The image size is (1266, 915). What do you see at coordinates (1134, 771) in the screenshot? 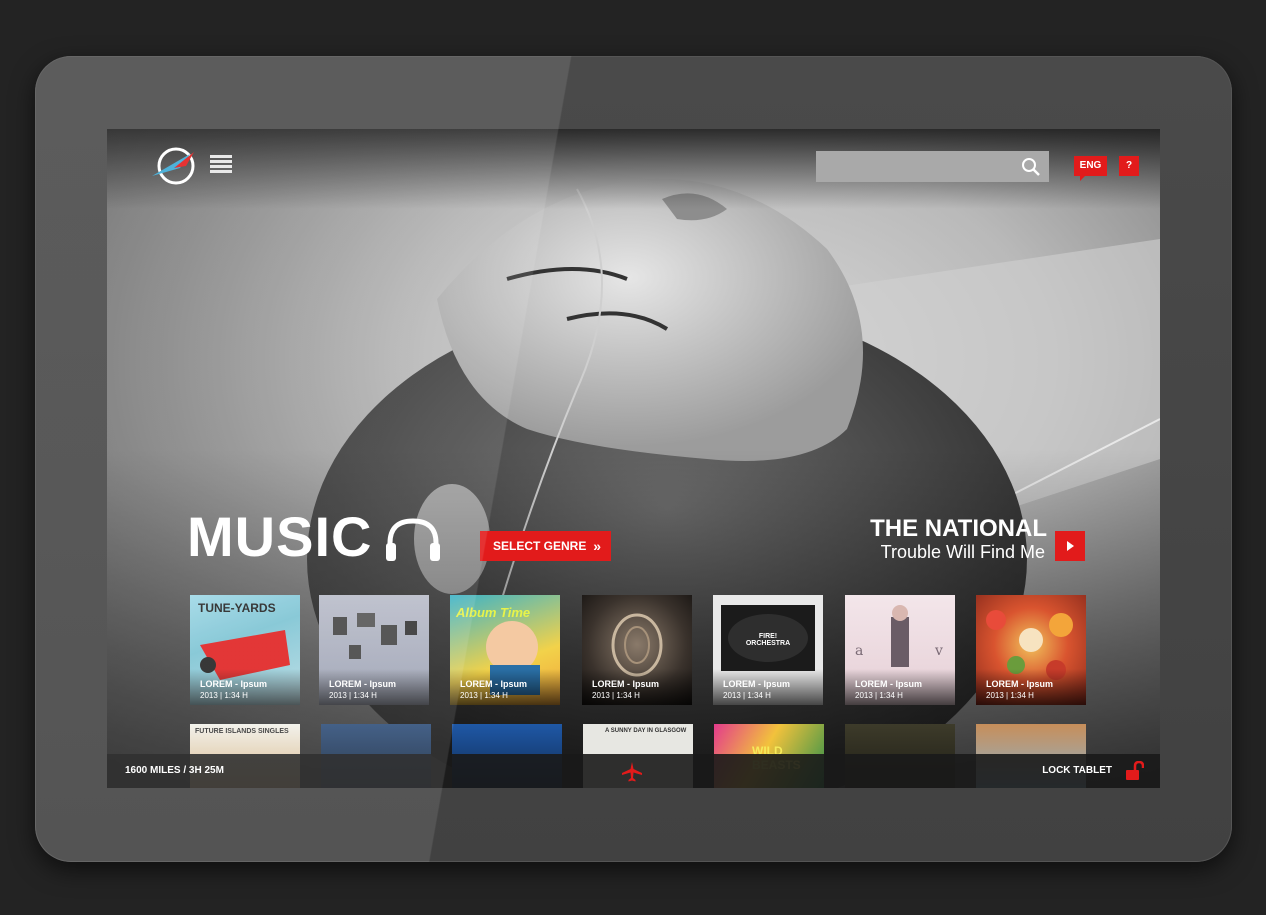
I see `unlock-icon` at bounding box center [1134, 771].